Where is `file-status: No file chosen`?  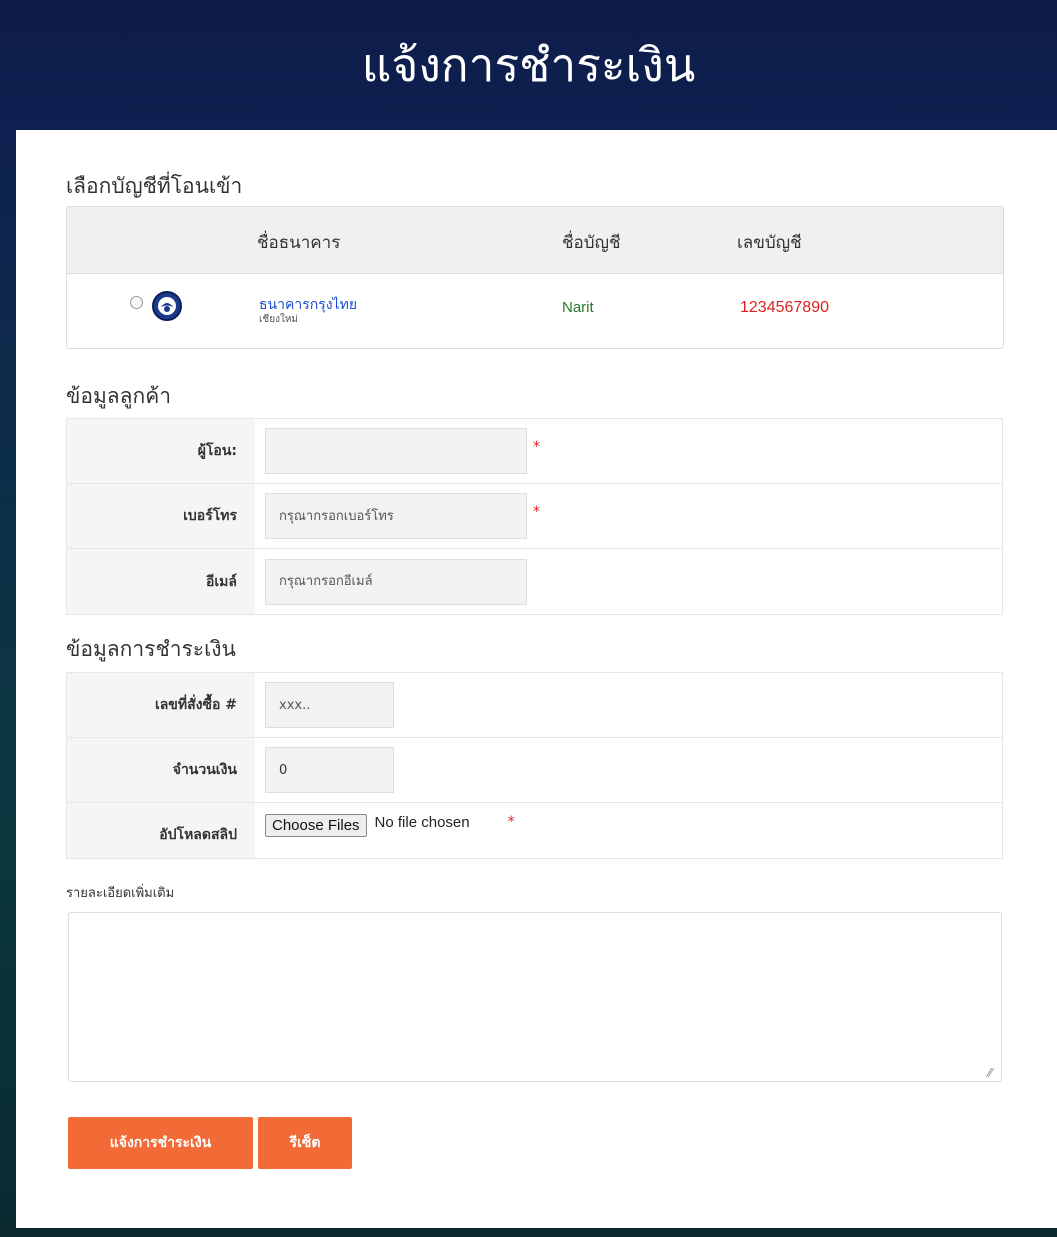 file-status: No file chosen is located at coordinates (422, 822).